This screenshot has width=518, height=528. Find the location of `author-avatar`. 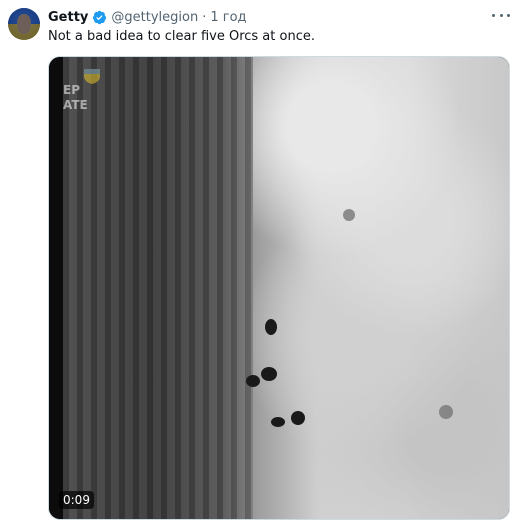

author-avatar is located at coordinates (24, 24).